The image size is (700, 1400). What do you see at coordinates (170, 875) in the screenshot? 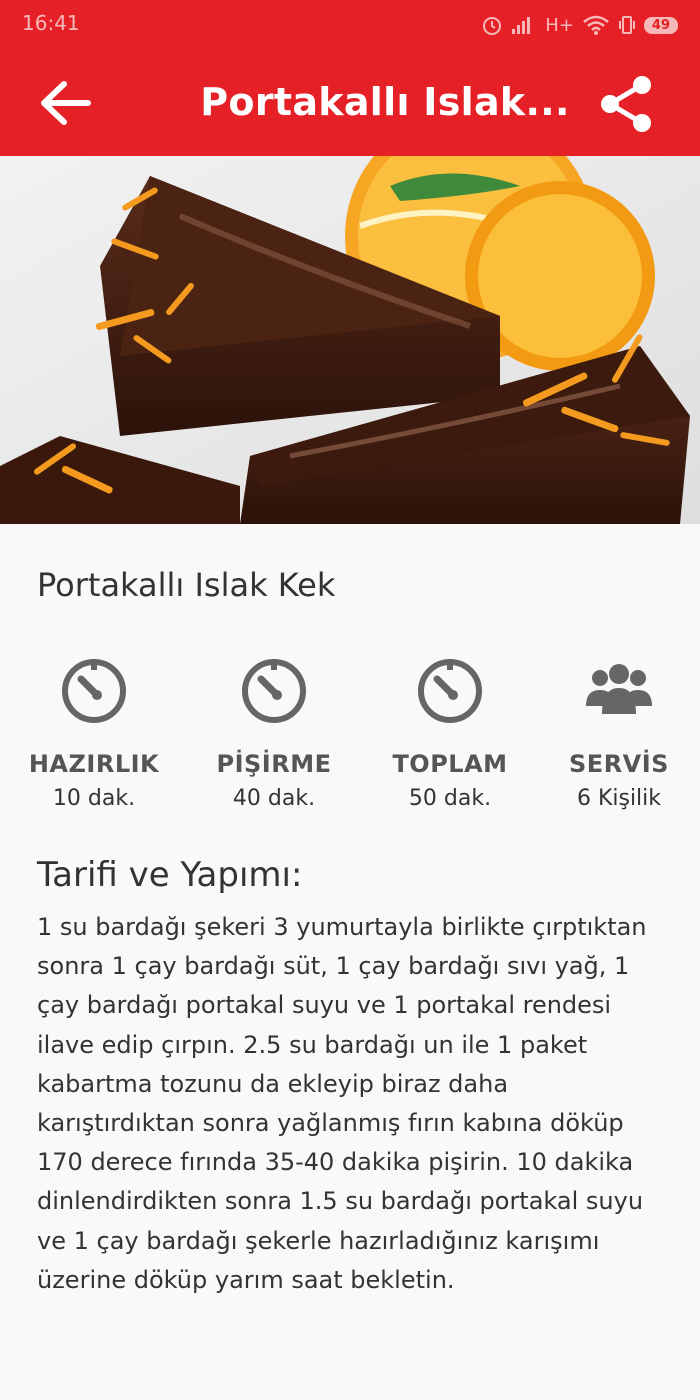
I see `instructions-heading: Tarifi ve Yapımı:` at bounding box center [170, 875].